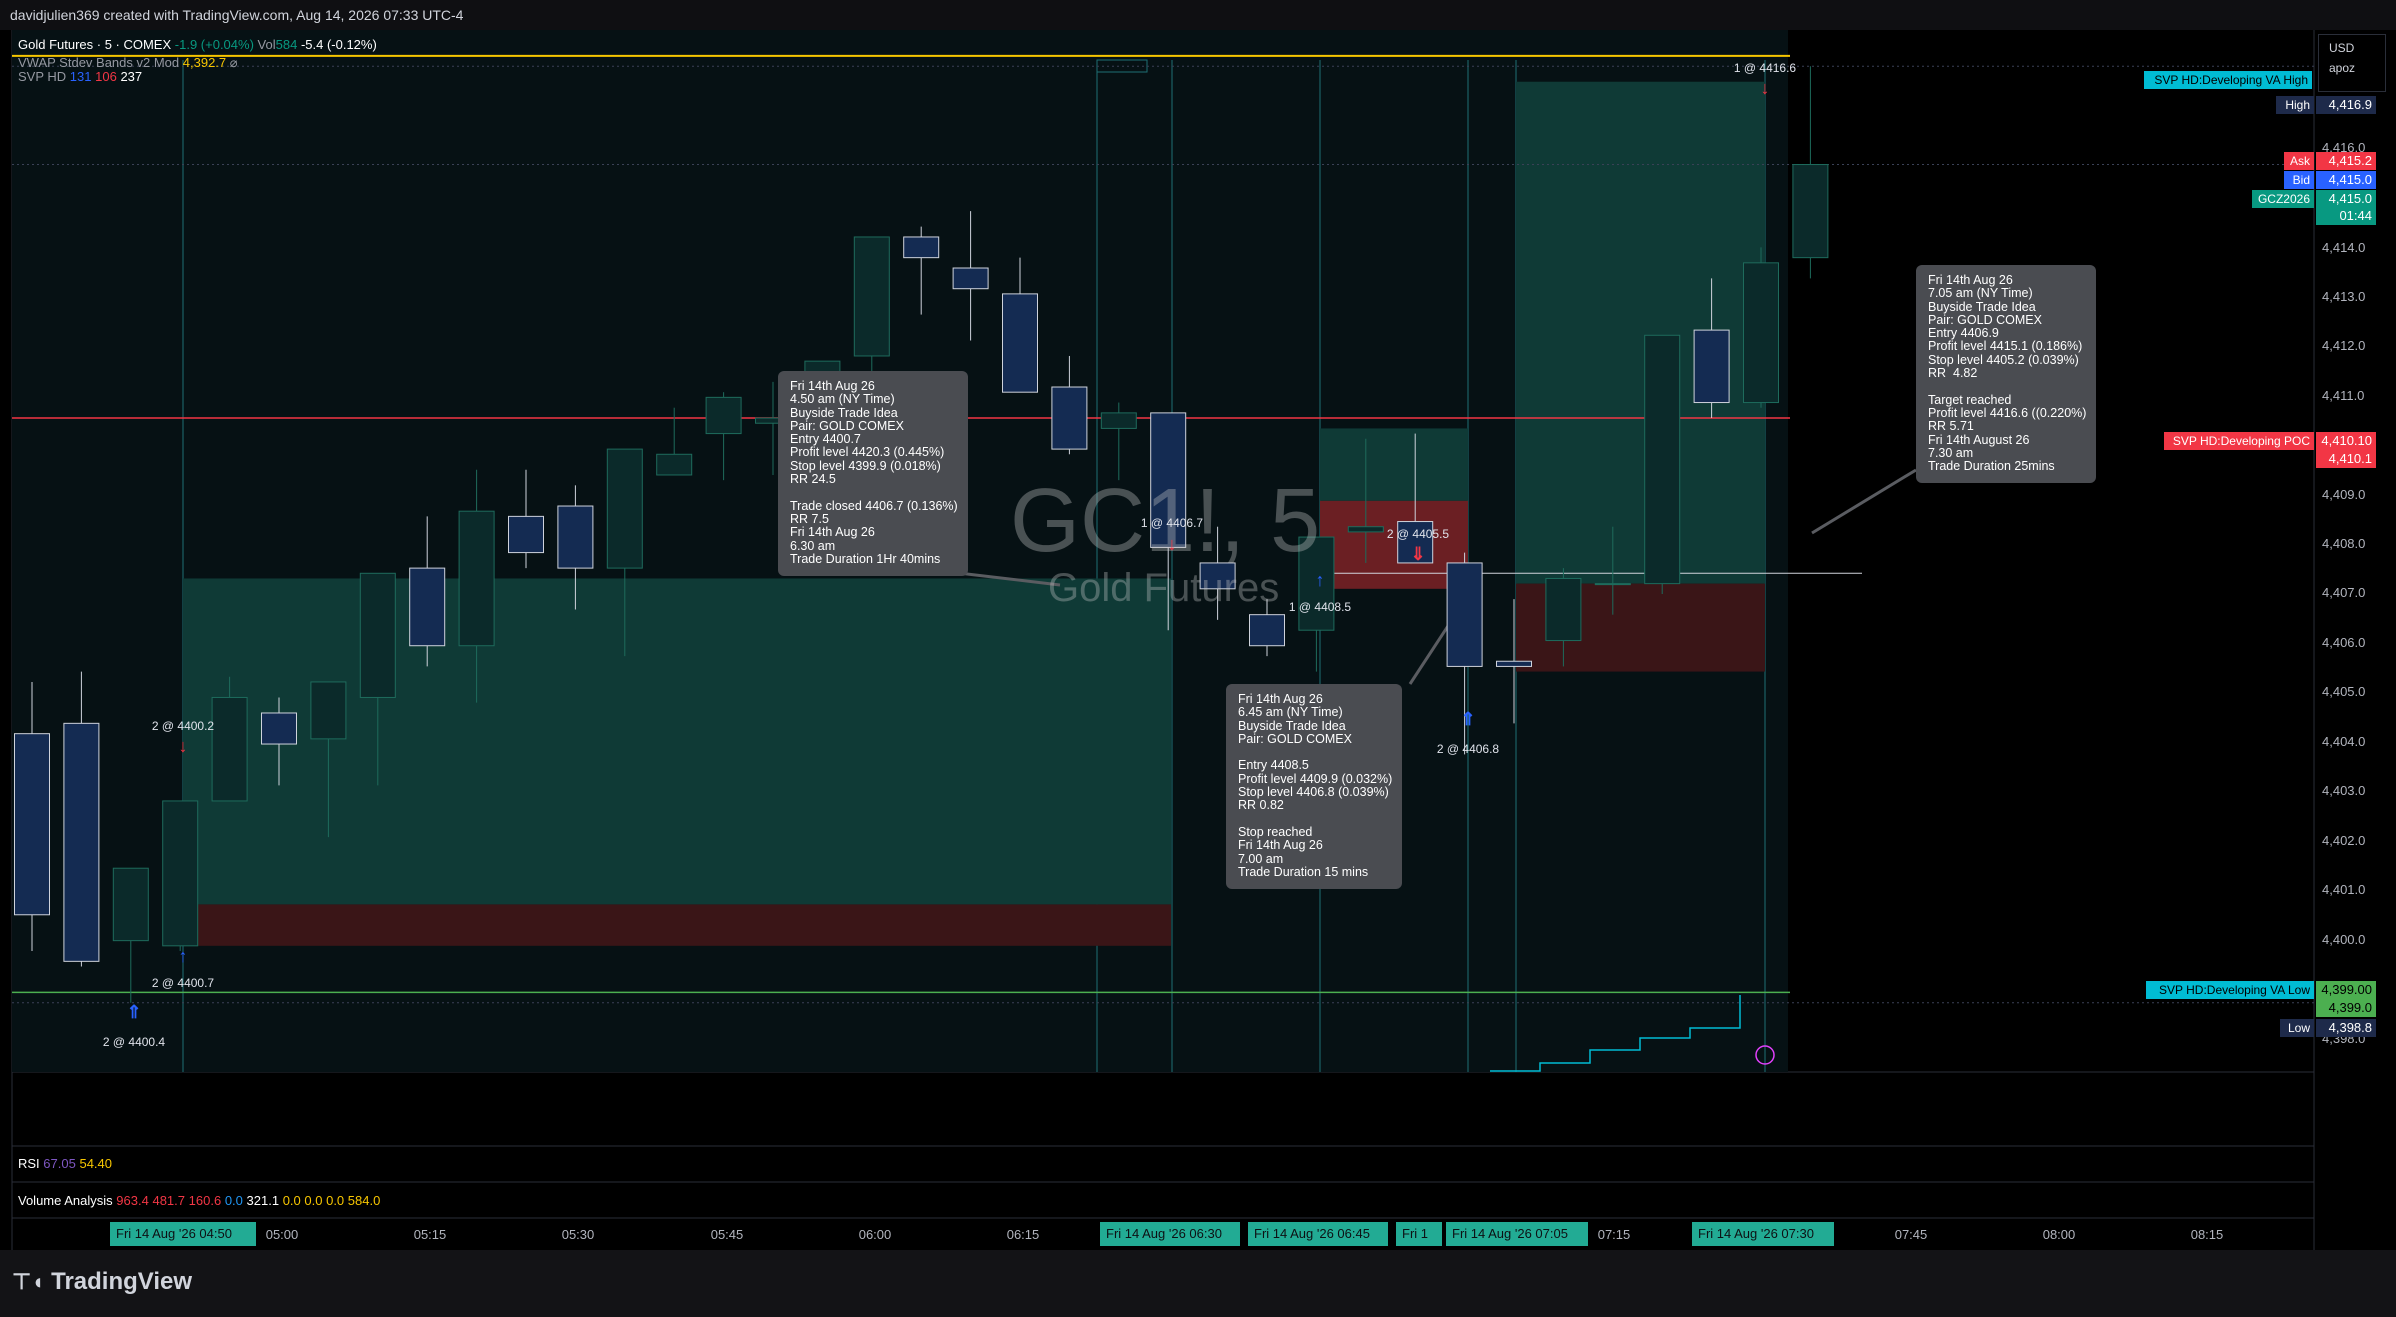  What do you see at coordinates (2283, 199) in the screenshot?
I see `last-price-tag: GCZ2026` at bounding box center [2283, 199].